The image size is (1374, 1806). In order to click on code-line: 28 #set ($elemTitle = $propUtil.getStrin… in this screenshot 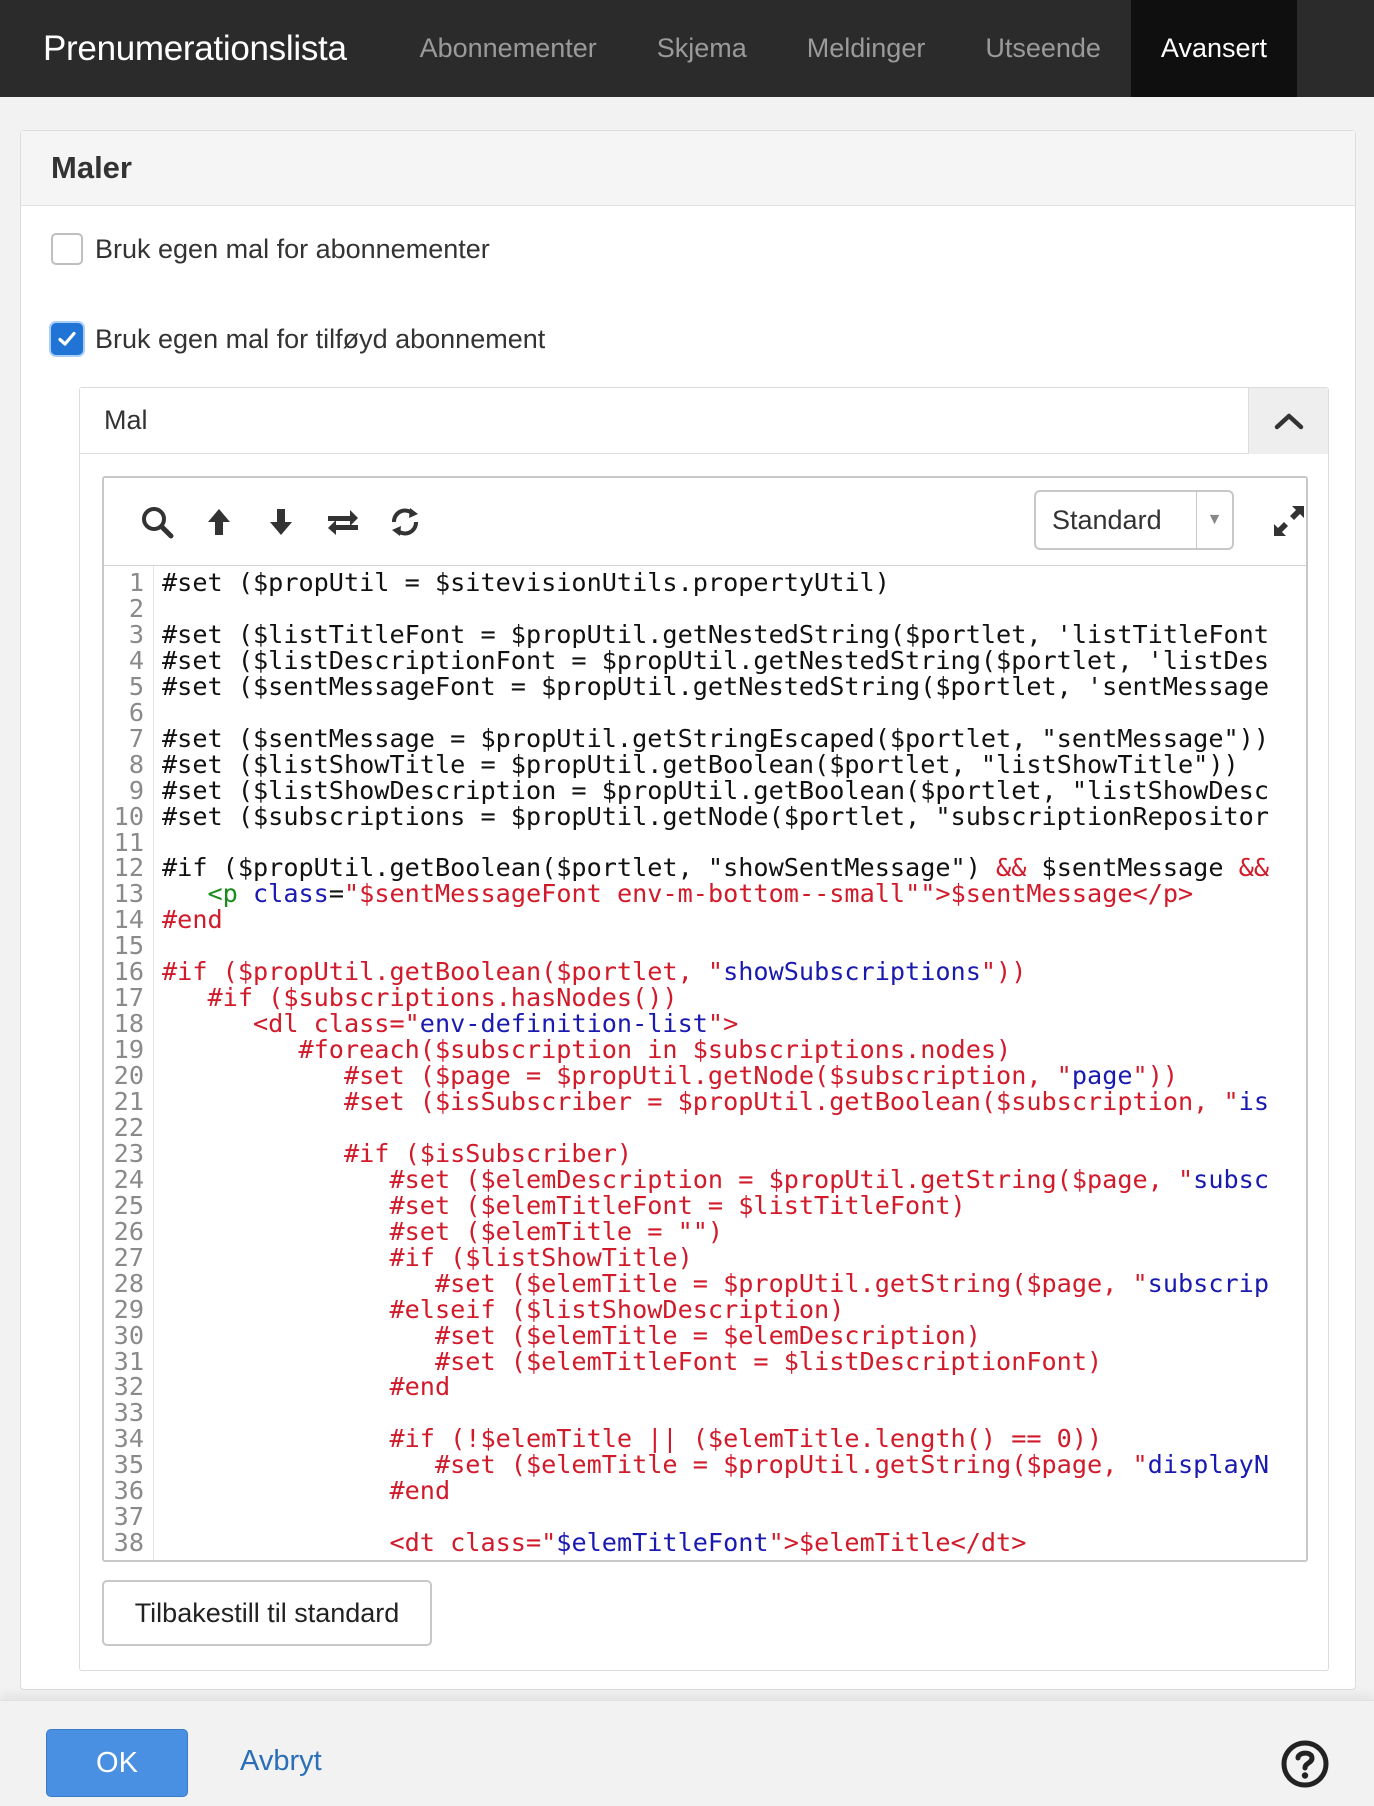, I will do `click(705, 1283)`.